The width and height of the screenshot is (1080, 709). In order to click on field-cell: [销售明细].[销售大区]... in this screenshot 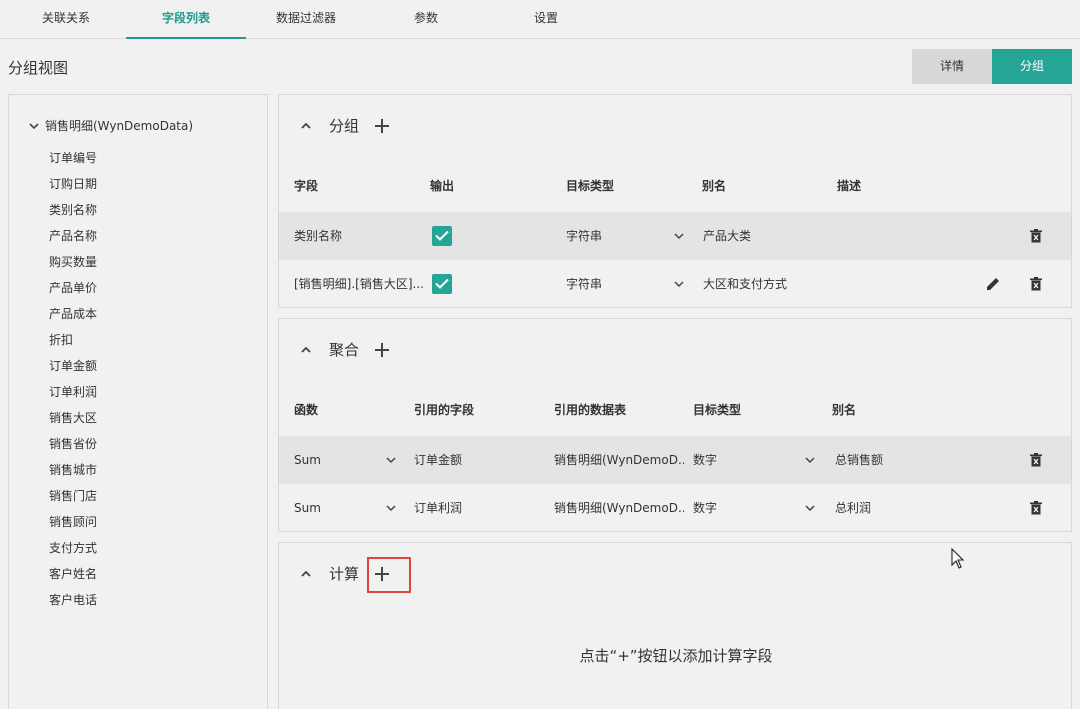, I will do `click(359, 284)`.